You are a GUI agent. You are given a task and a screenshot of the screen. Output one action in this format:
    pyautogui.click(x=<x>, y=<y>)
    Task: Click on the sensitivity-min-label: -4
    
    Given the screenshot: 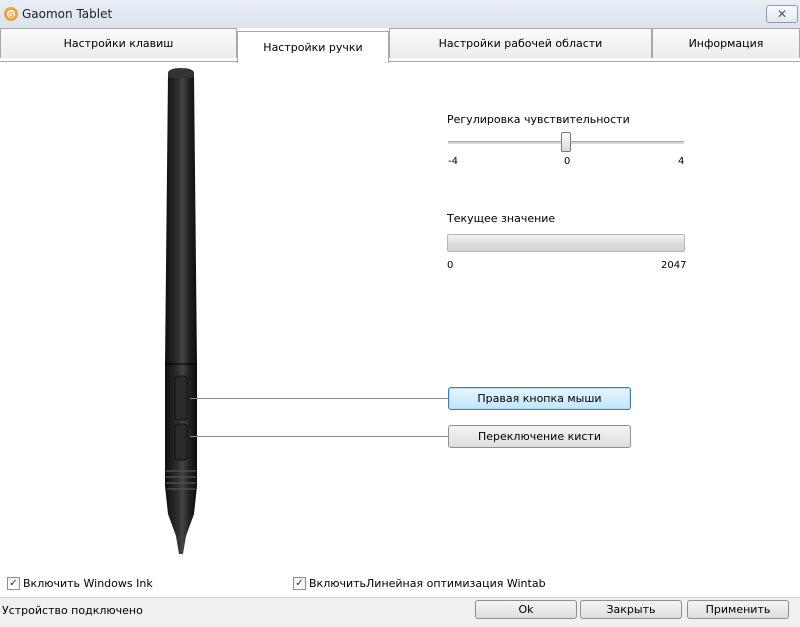 What is the action you would take?
    pyautogui.click(x=453, y=161)
    